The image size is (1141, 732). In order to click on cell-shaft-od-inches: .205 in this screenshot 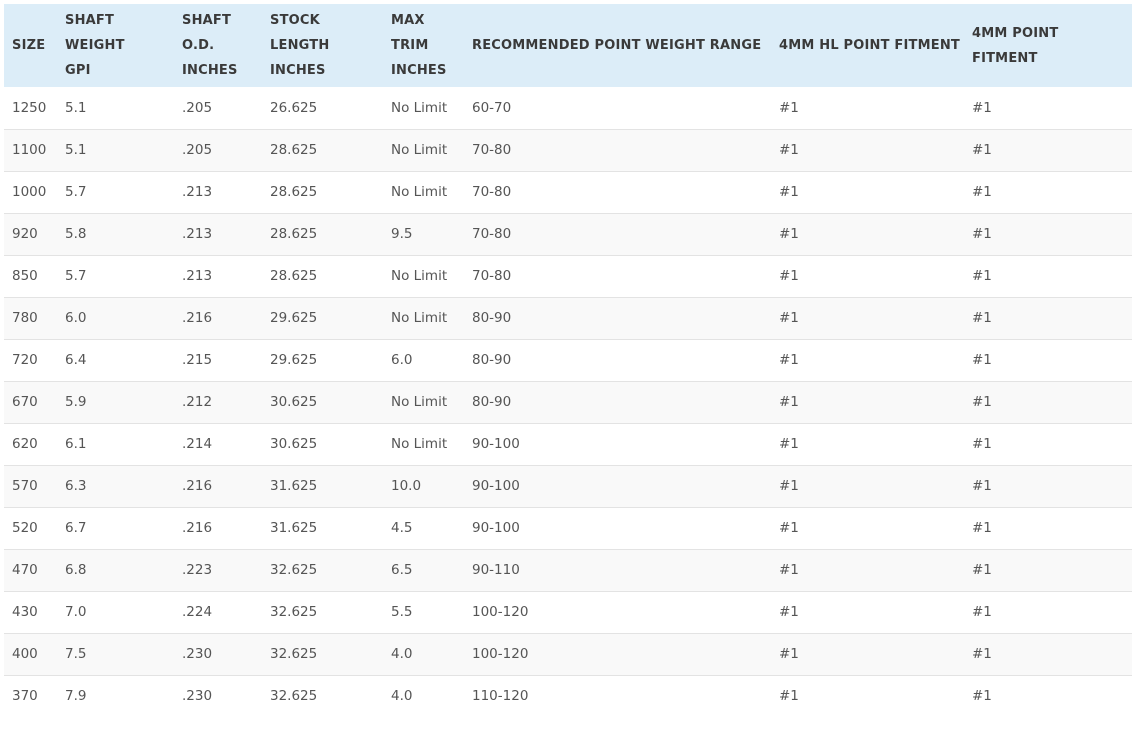, I will do `click(218, 108)`.